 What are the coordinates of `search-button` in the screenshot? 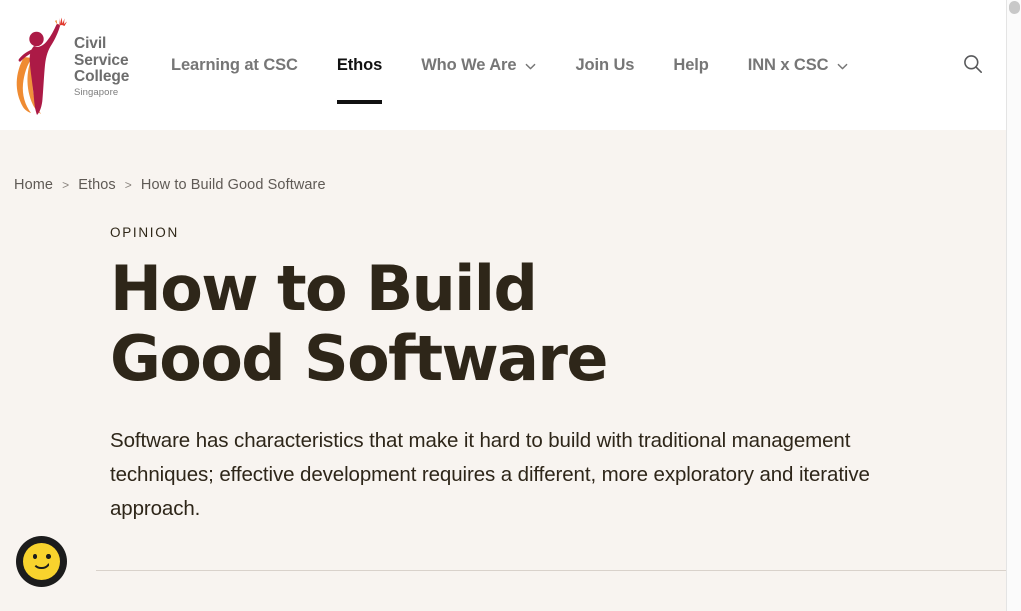 It's located at (973, 65).